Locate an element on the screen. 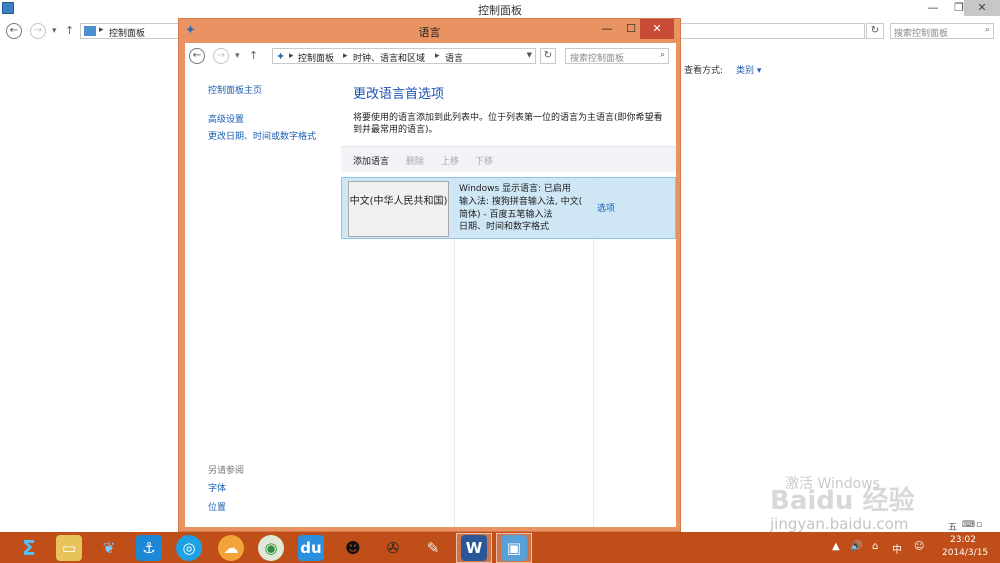  paint-tool-icon: ✎ is located at coordinates (433, 548).